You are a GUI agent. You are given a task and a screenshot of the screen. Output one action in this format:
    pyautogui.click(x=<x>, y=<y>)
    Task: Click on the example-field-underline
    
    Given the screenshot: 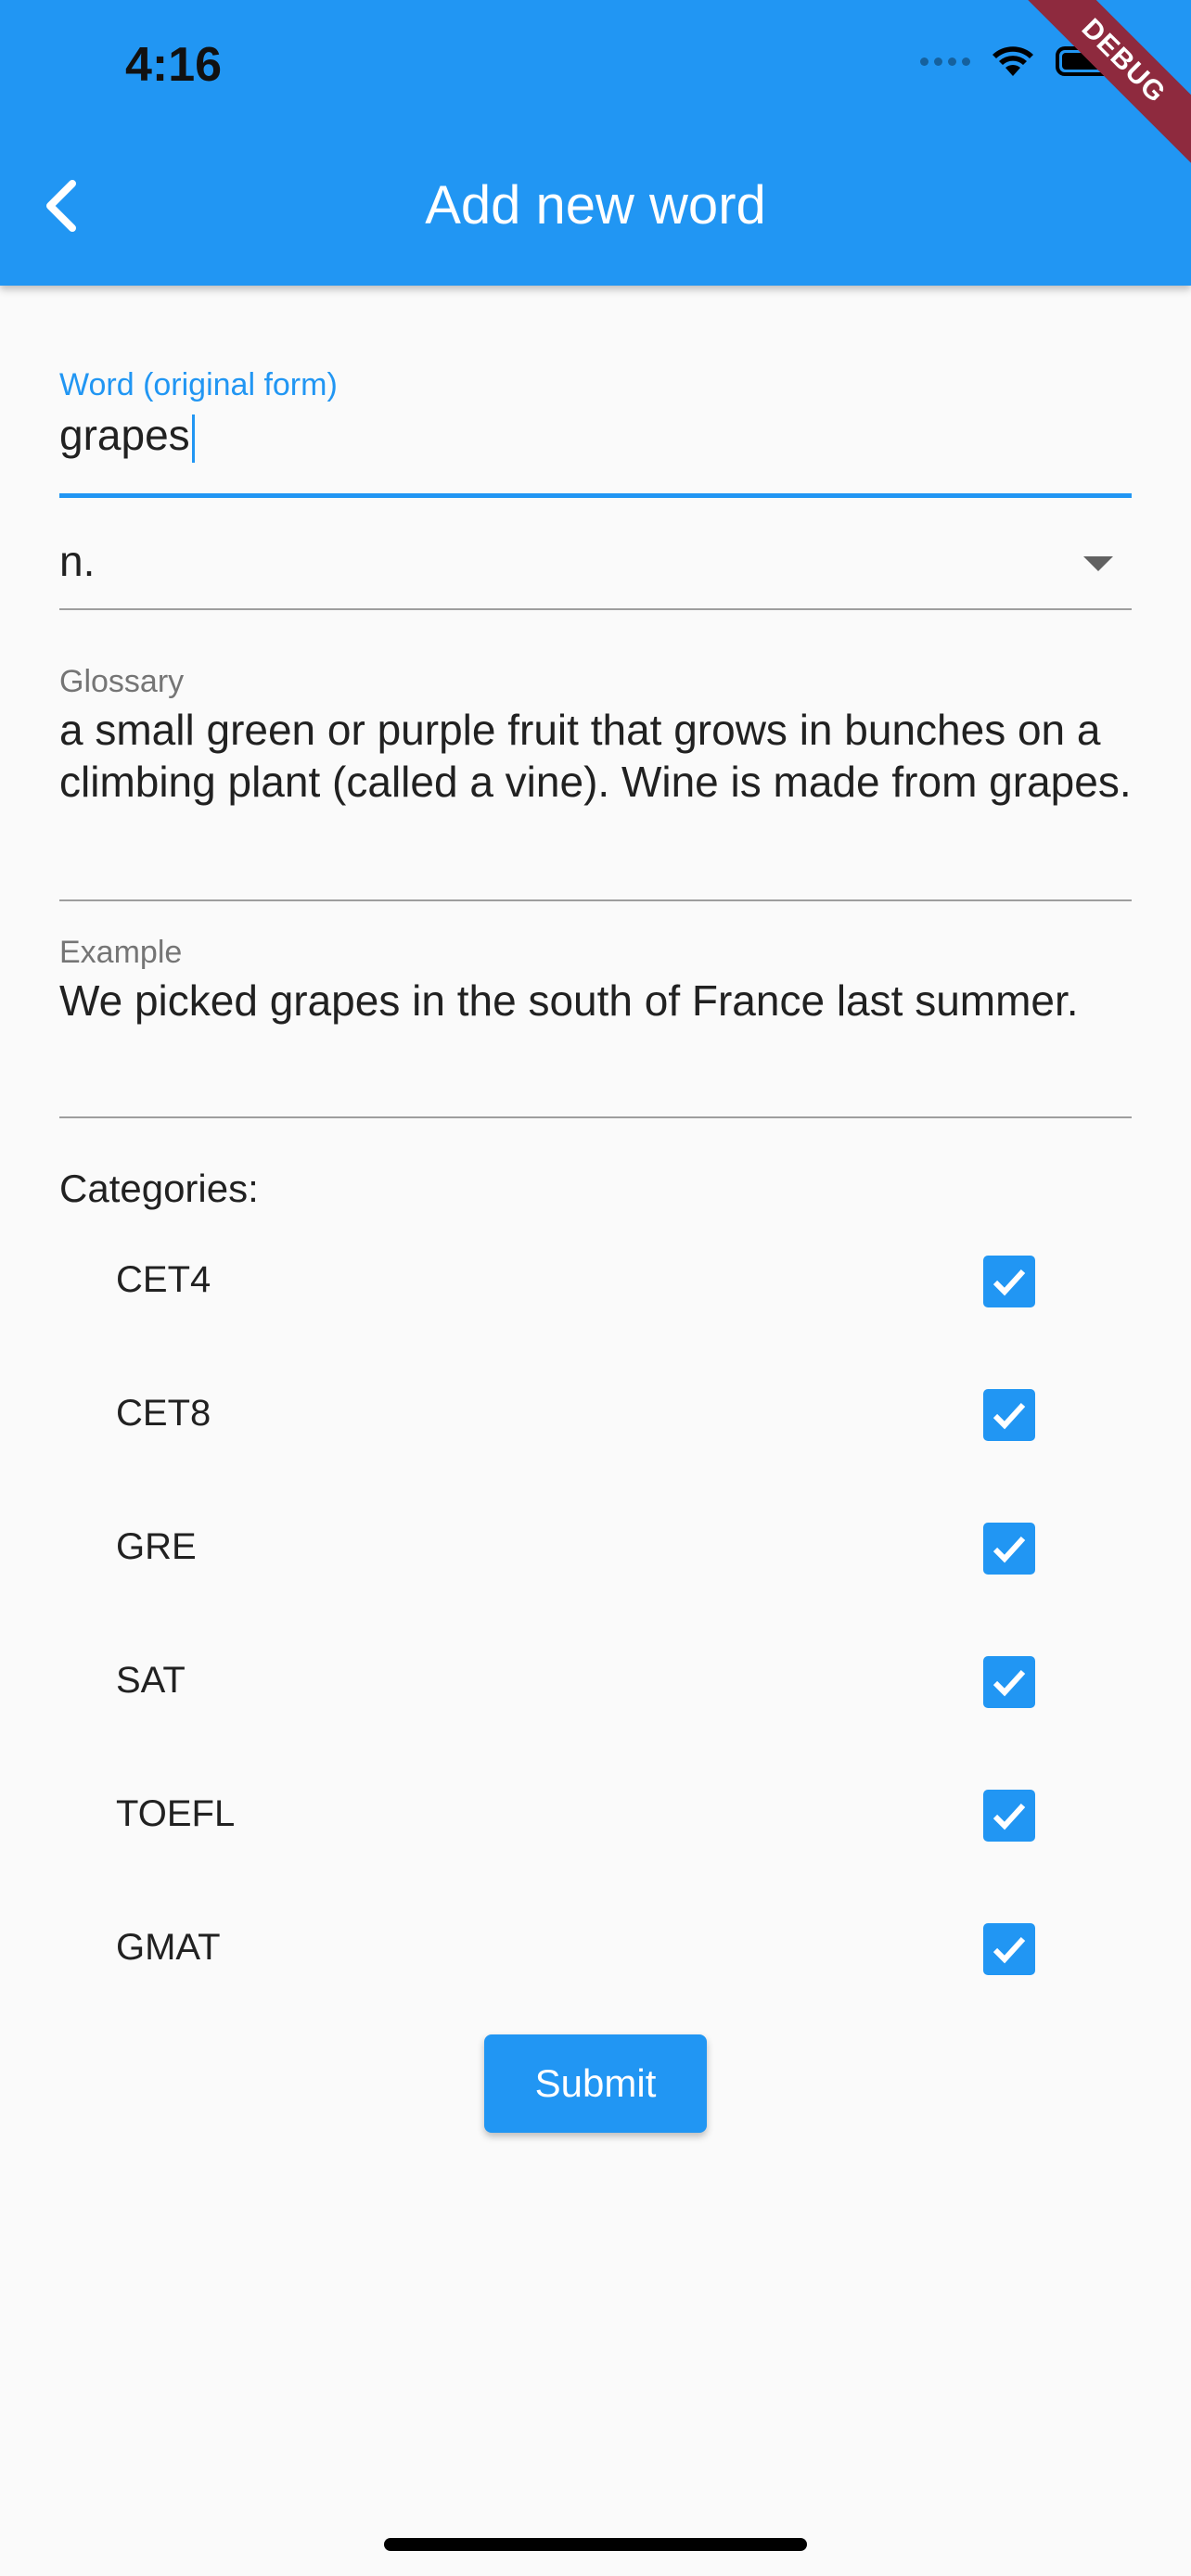 What is the action you would take?
    pyautogui.click(x=595, y=1117)
    